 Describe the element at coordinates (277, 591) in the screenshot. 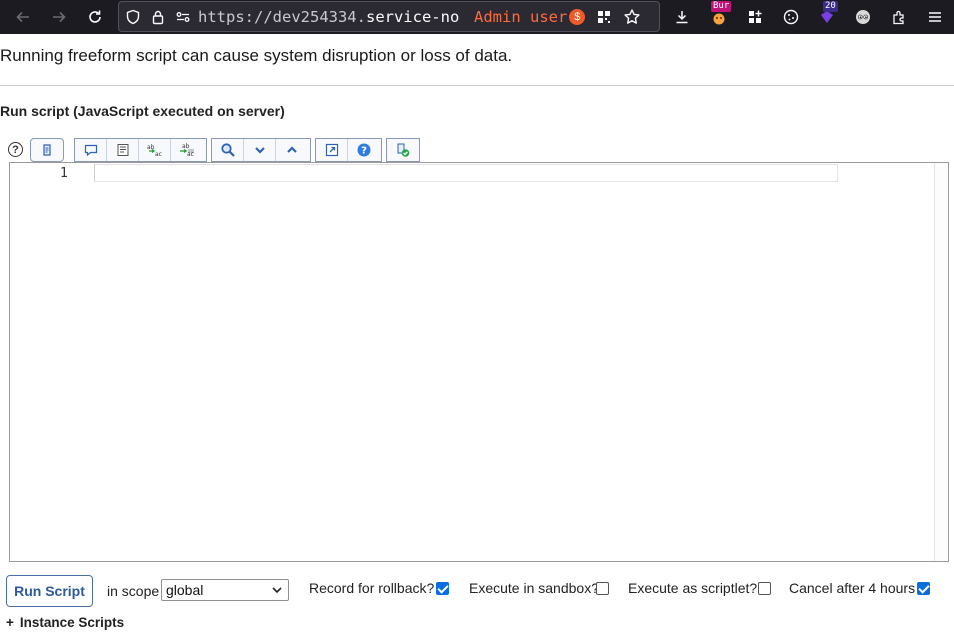

I see `chevron-down-icon` at that location.